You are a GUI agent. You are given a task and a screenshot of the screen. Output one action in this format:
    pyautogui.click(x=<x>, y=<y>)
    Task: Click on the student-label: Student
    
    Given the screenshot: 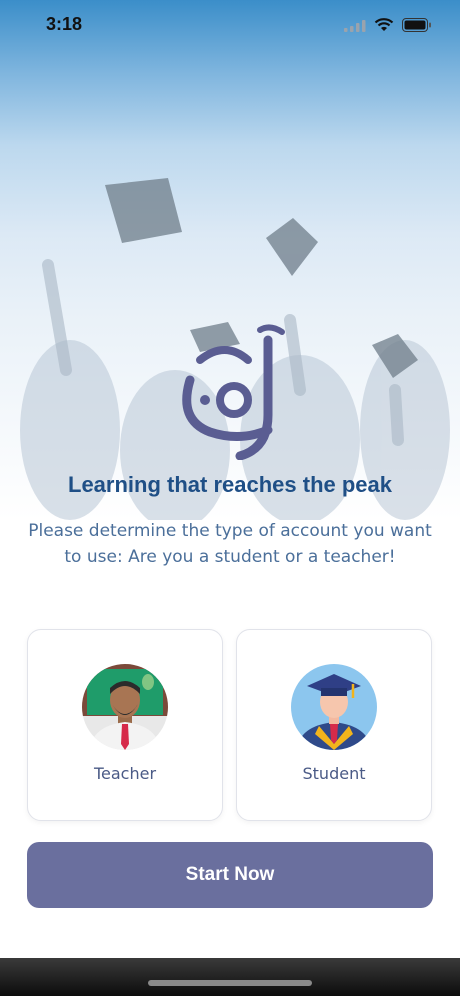 What is the action you would take?
    pyautogui.click(x=334, y=773)
    